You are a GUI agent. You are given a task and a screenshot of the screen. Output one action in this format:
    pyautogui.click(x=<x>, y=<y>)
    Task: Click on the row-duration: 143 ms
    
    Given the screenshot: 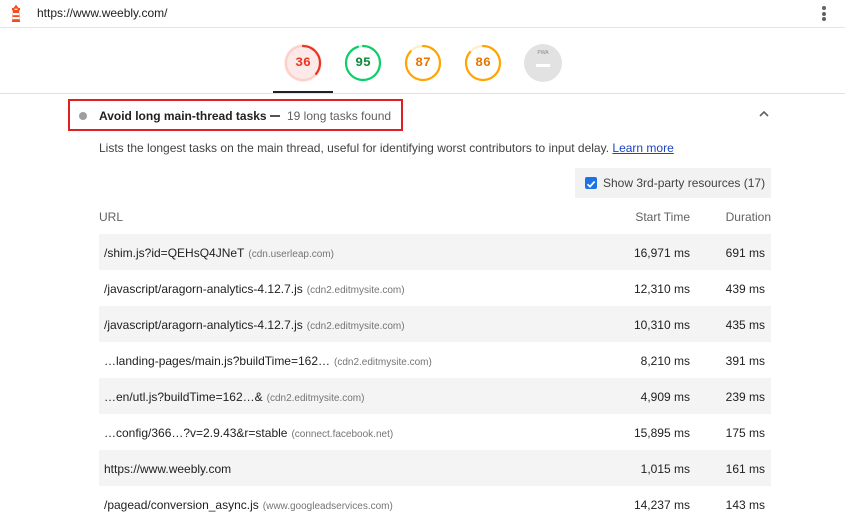 What is the action you would take?
    pyautogui.click(x=745, y=505)
    